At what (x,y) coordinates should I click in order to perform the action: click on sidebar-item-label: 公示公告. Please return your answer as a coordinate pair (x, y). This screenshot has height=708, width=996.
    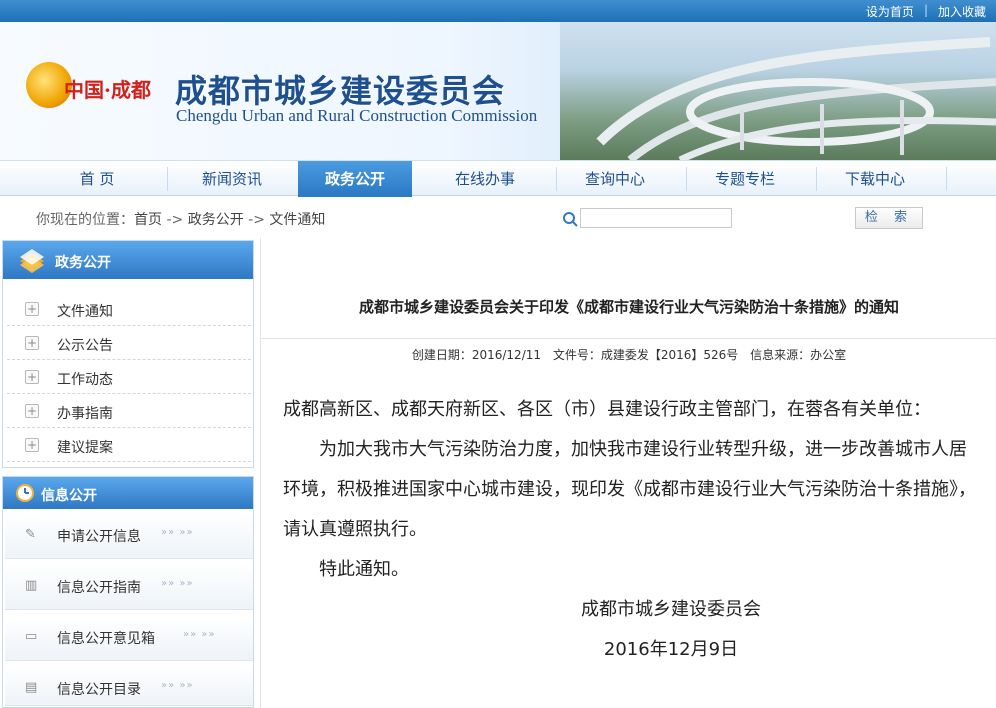
    Looking at the image, I should click on (85, 346).